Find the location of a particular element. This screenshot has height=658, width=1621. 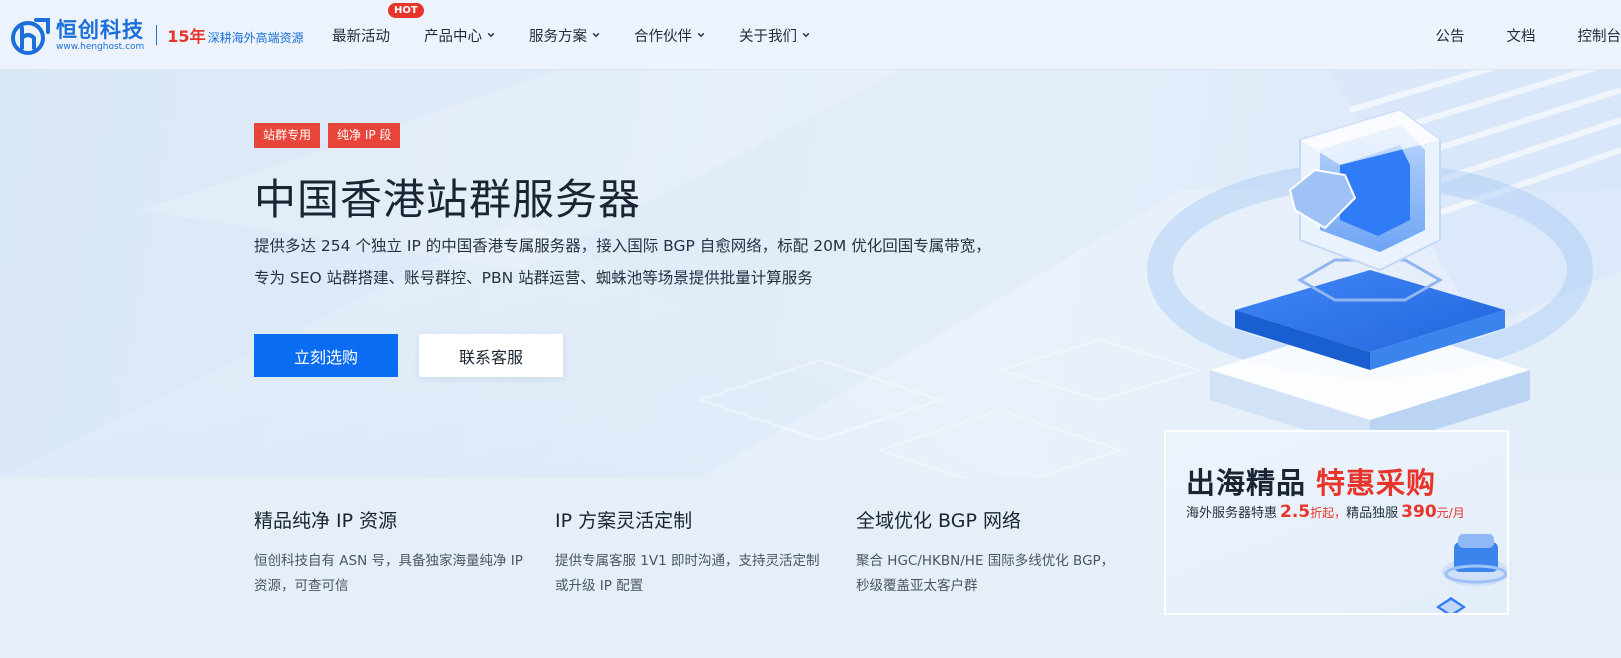

buy-now-button: 立刻选购 is located at coordinates (326, 355).